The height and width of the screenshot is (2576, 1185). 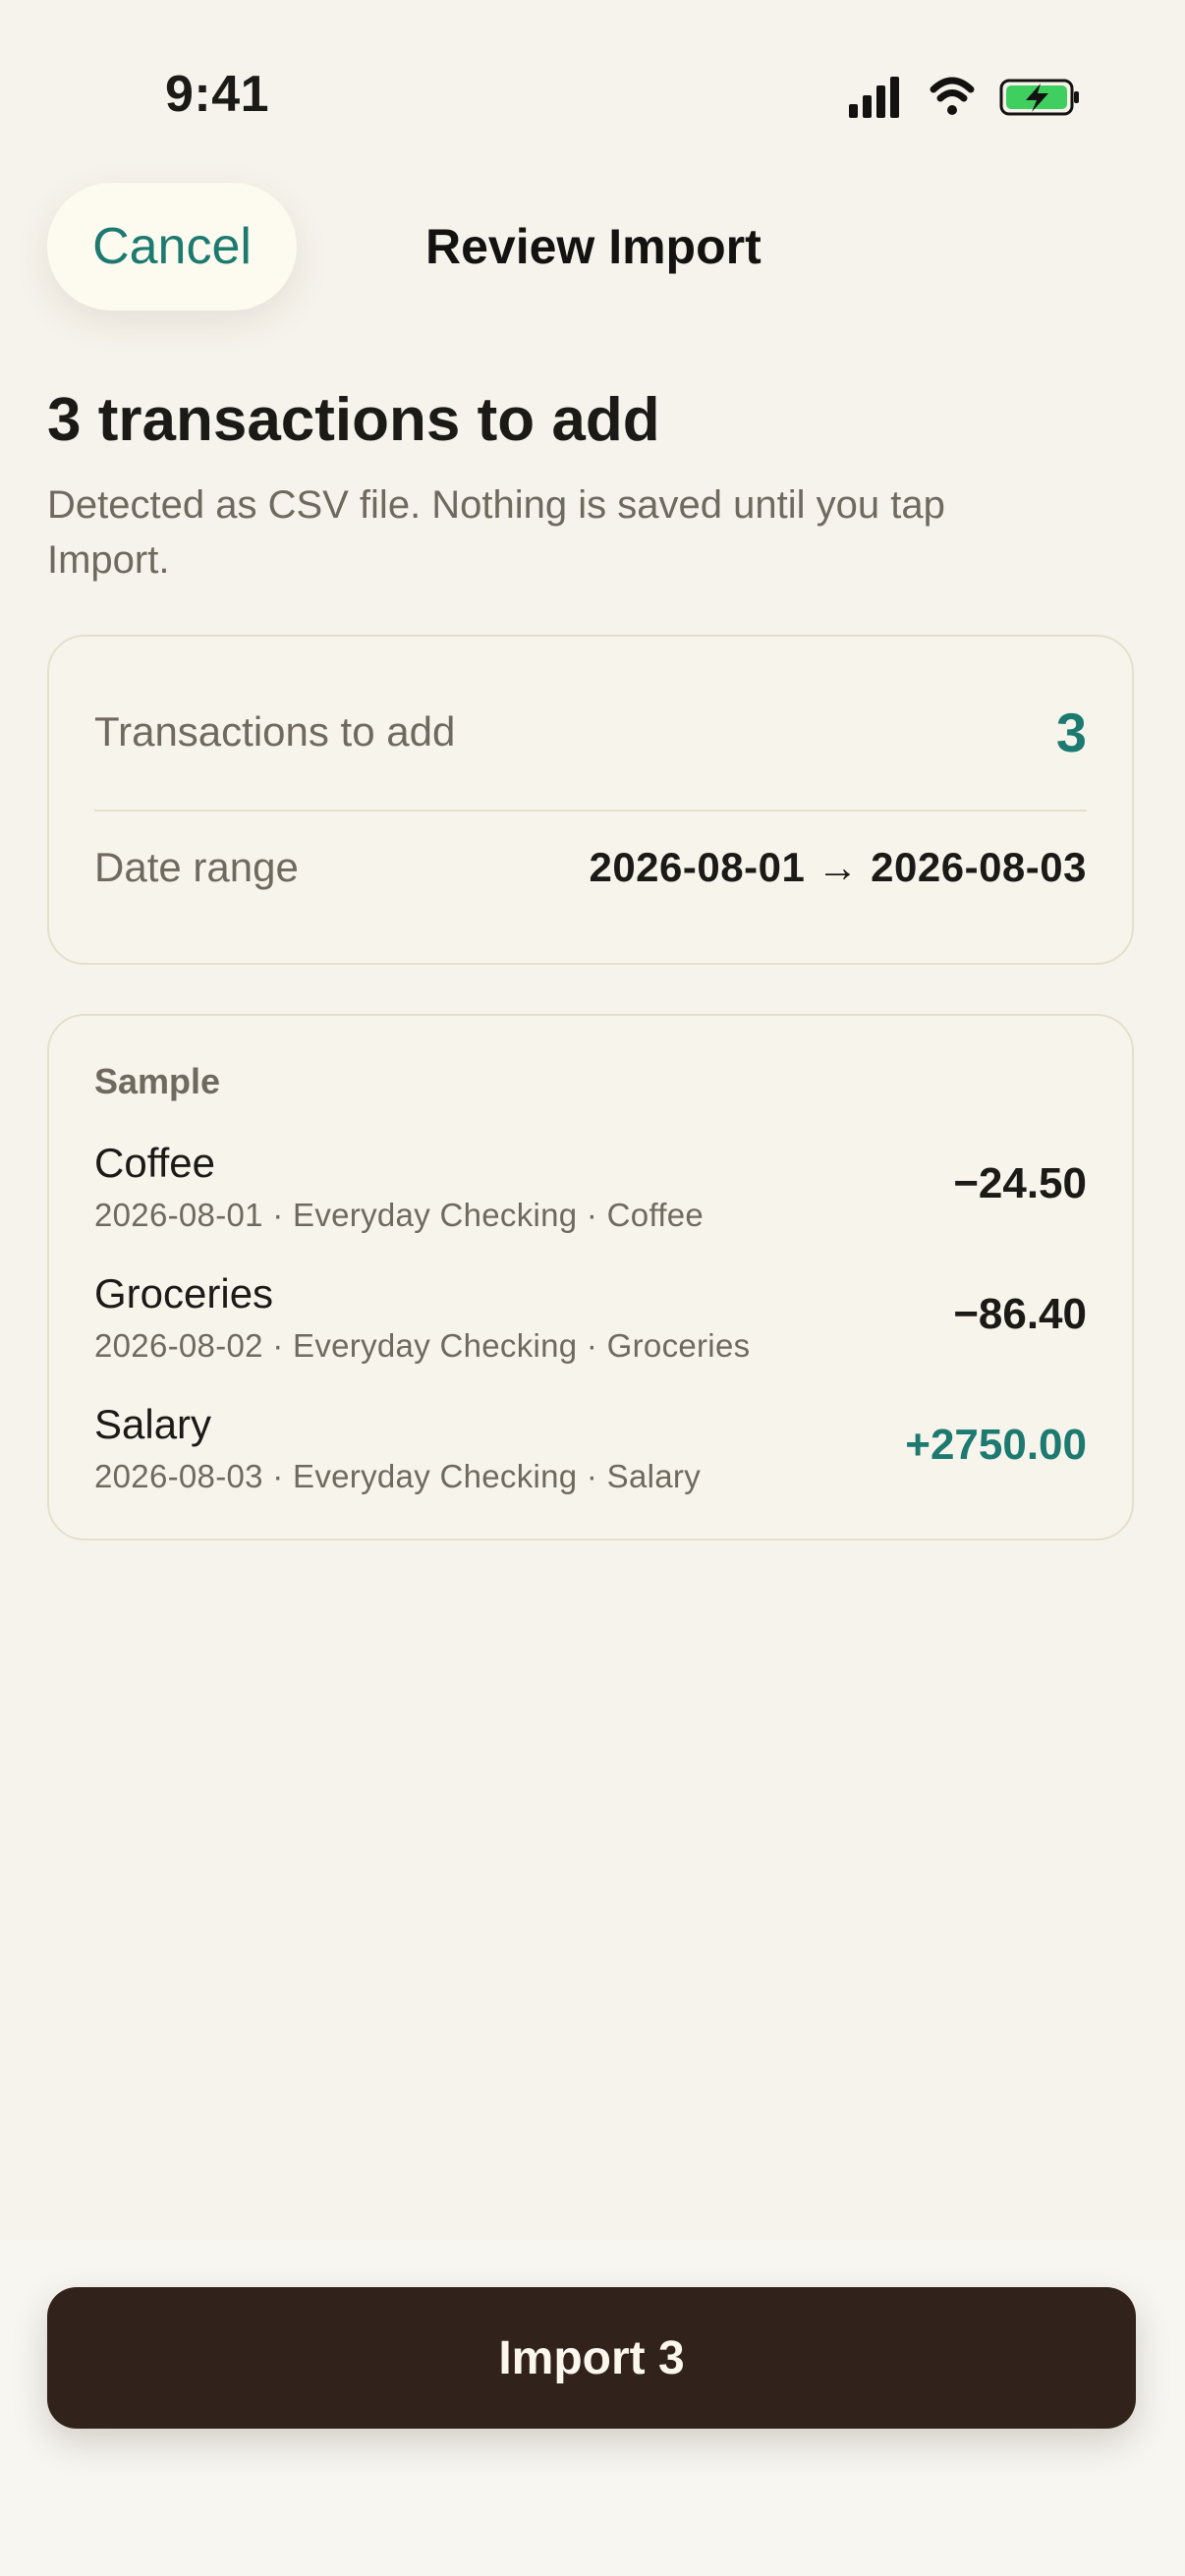 I want to click on transactions-count-value: 3, so click(x=1071, y=731).